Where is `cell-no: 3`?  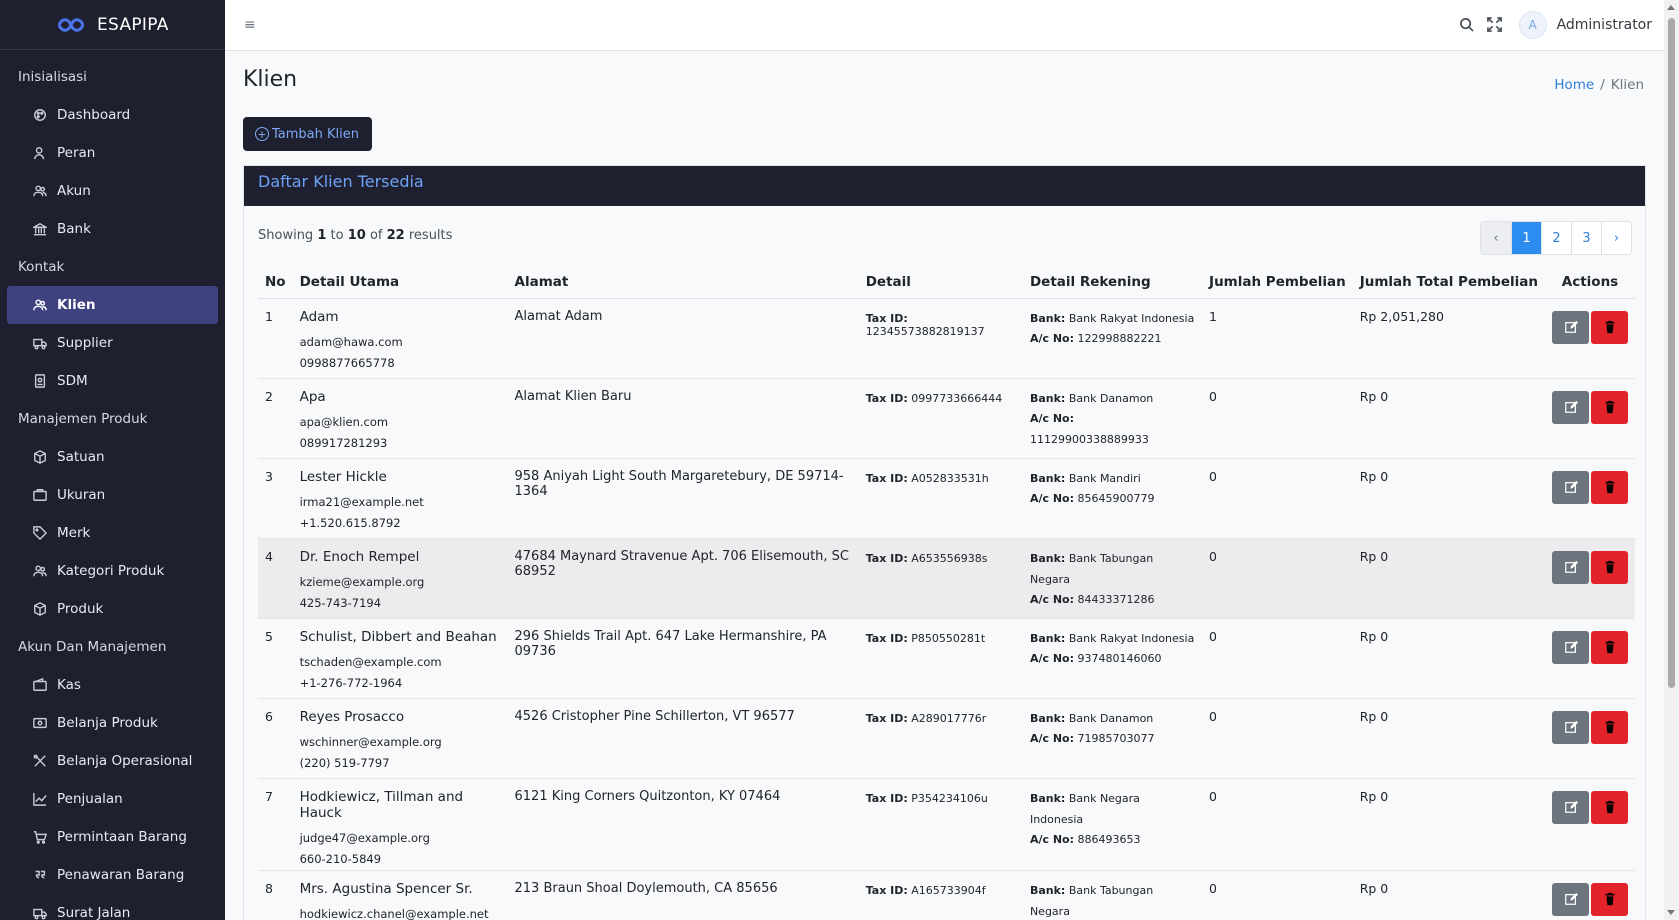
cell-no: 3 is located at coordinates (275, 498).